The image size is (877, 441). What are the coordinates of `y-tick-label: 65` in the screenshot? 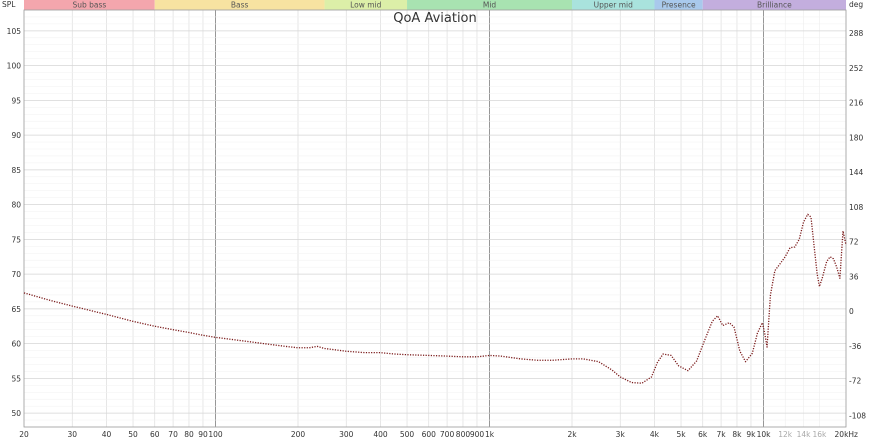 It's located at (16, 309).